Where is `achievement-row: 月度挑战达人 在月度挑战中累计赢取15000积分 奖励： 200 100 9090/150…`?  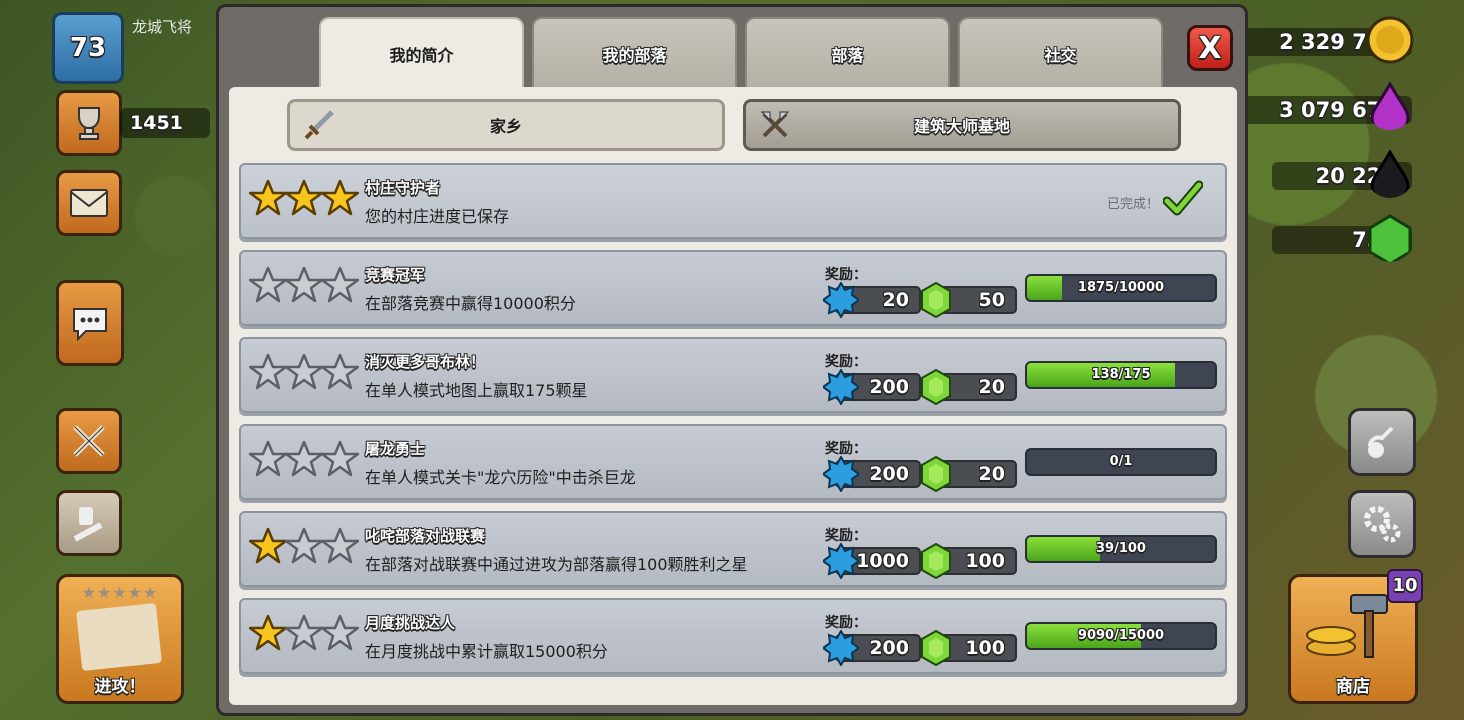
achievement-row: 月度挑战达人 在月度挑战中累计赢取15000积分 奖励： 200 100 9090/150… is located at coordinates (733, 636).